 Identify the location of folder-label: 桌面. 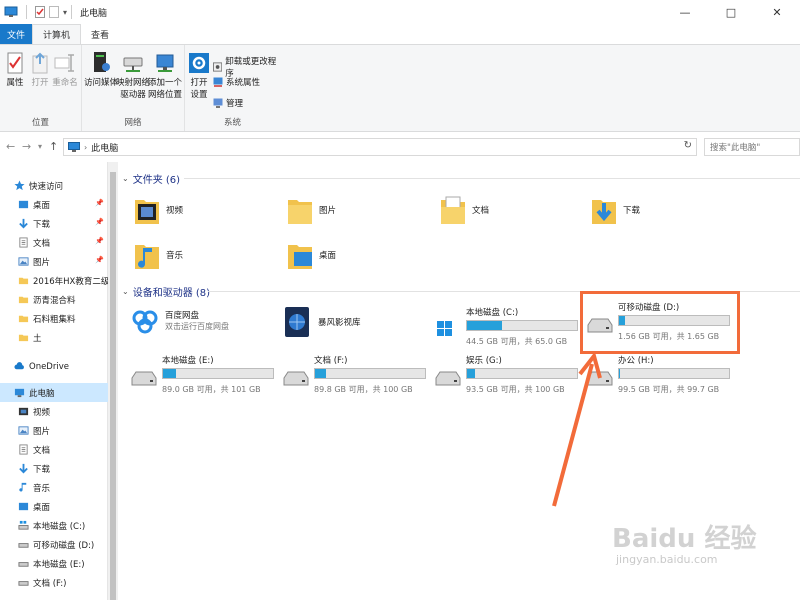
(328, 256).